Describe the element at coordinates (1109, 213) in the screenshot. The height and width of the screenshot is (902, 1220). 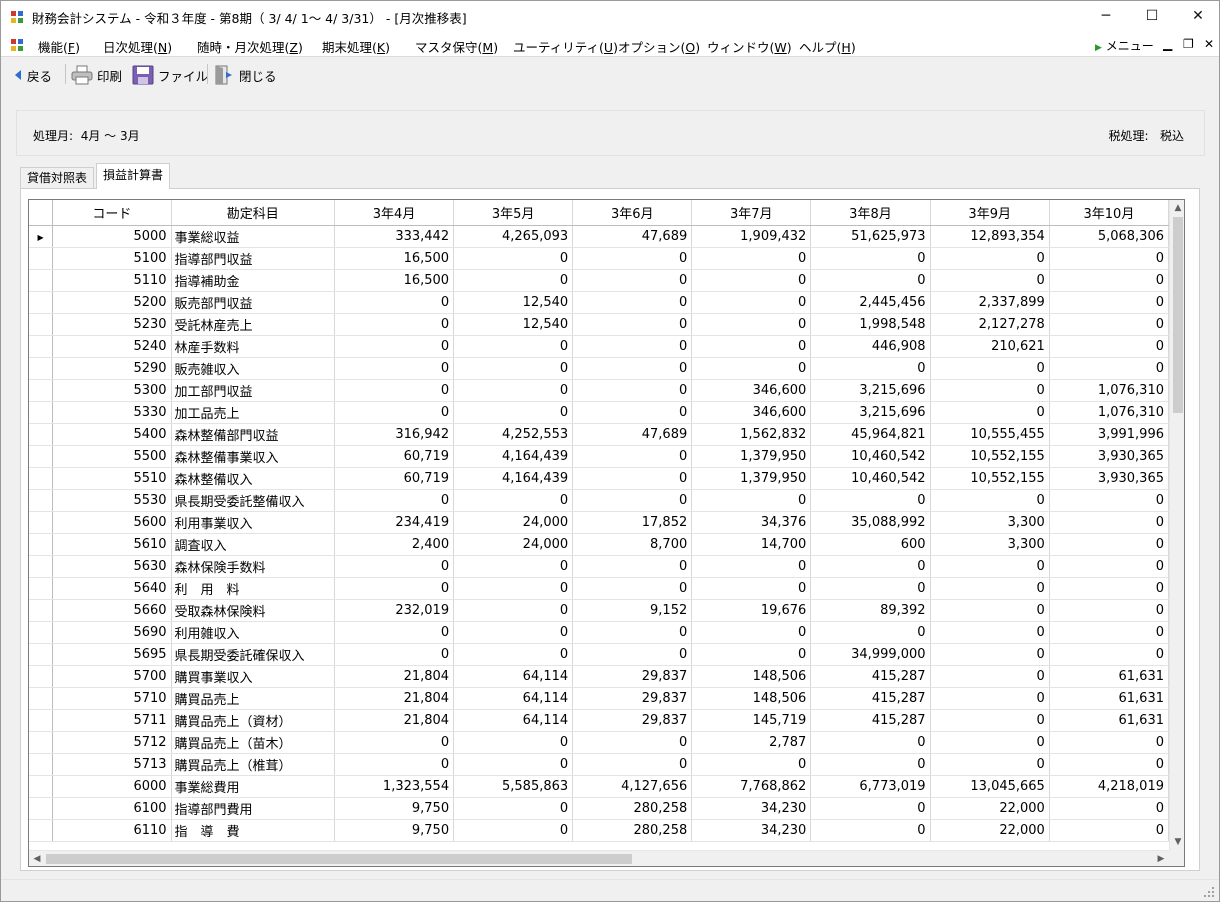
I see `column-header: 3年10月` at that location.